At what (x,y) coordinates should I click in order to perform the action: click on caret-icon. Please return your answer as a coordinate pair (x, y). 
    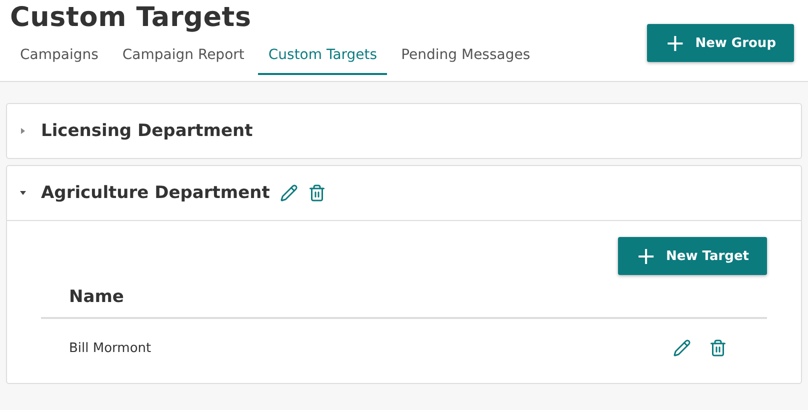
    Looking at the image, I should click on (23, 193).